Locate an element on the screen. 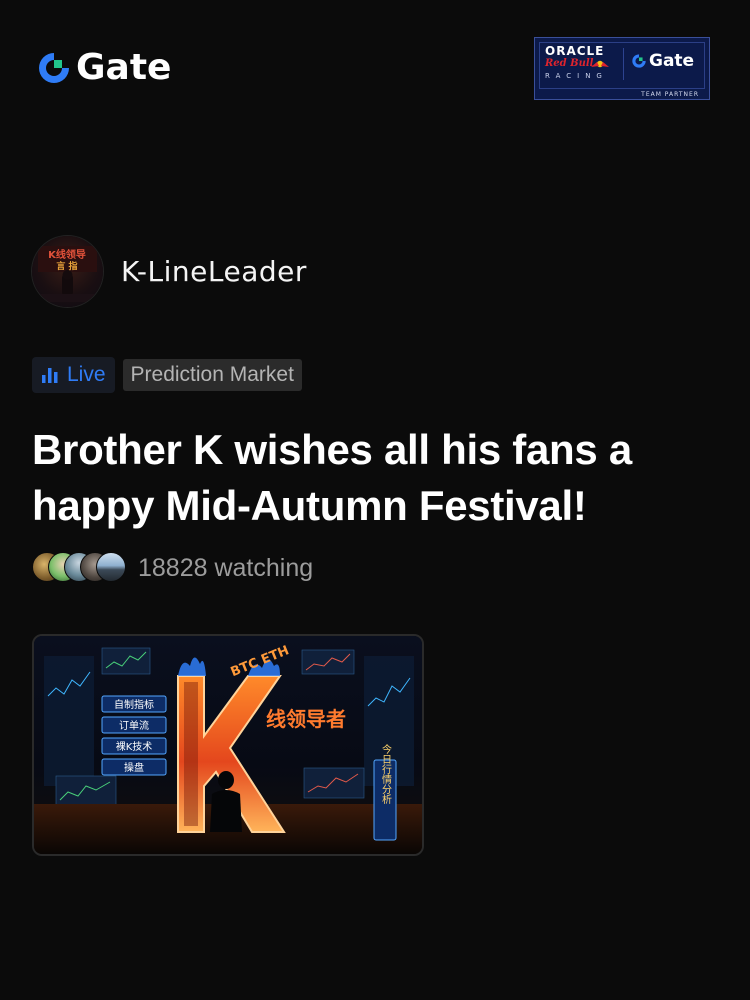 Image resolution: width=750 pixels, height=1000 pixels. category-tag: Prediction Market is located at coordinates (212, 375).